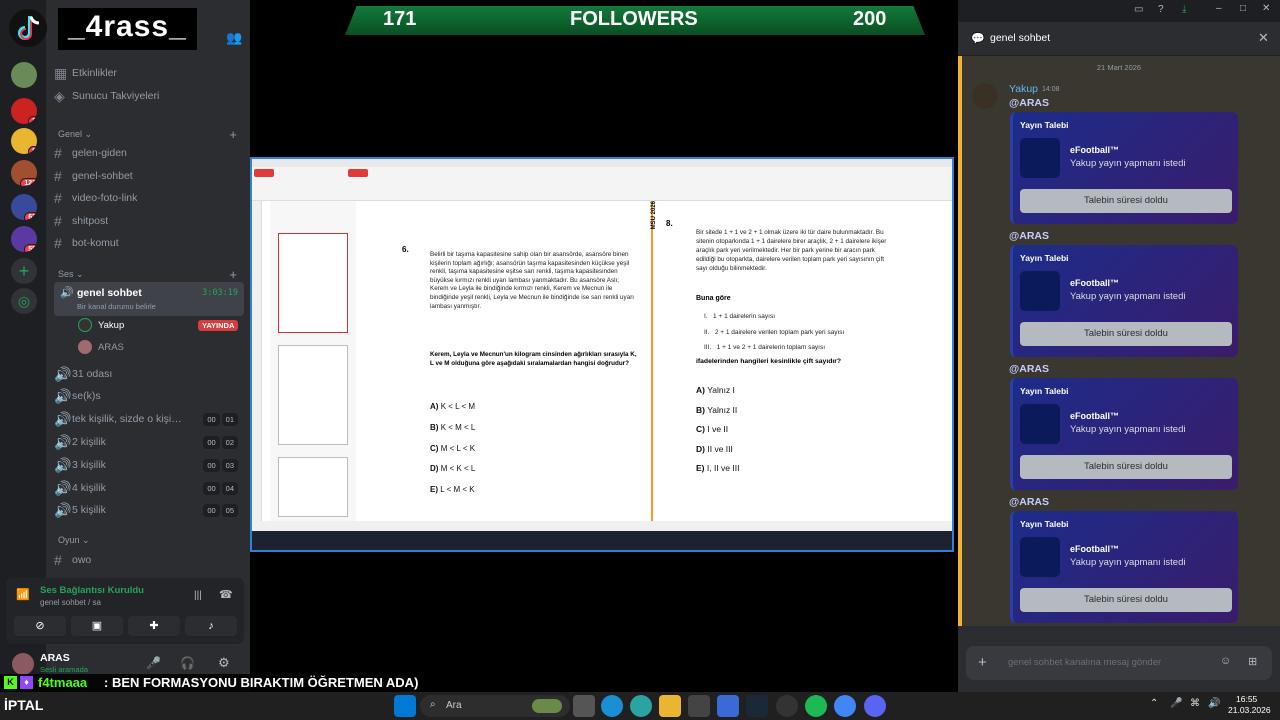  What do you see at coordinates (234, 38) in the screenshot?
I see `add-member-icon: 👥` at bounding box center [234, 38].